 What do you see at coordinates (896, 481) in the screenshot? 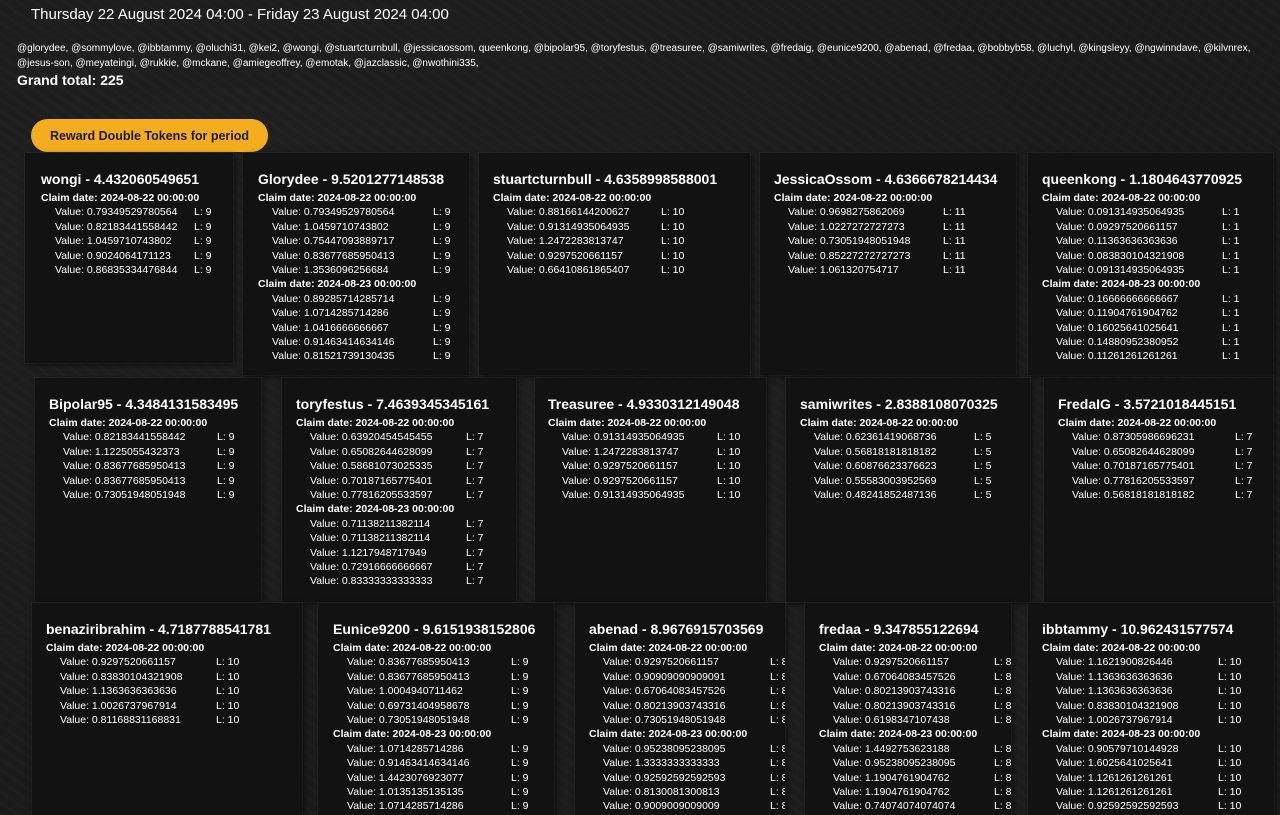
I see `value-row: Value: 0.55583003952569 L: 5` at bounding box center [896, 481].